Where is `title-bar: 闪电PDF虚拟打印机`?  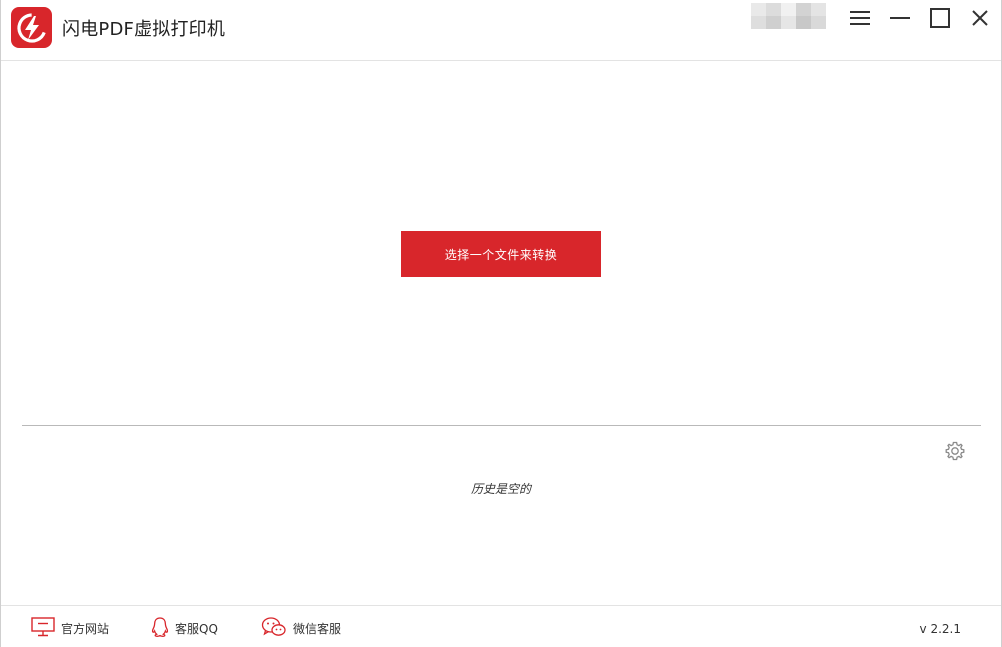
title-bar: 闪电PDF虚拟打印机 is located at coordinates (501, 30).